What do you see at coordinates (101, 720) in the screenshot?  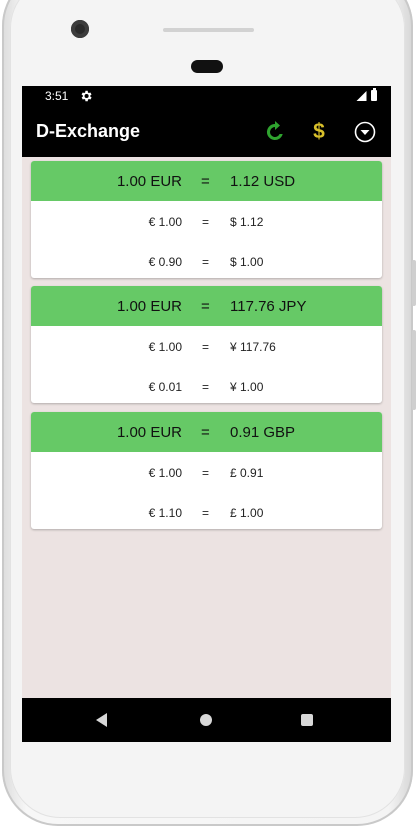 I see `back-icon` at bounding box center [101, 720].